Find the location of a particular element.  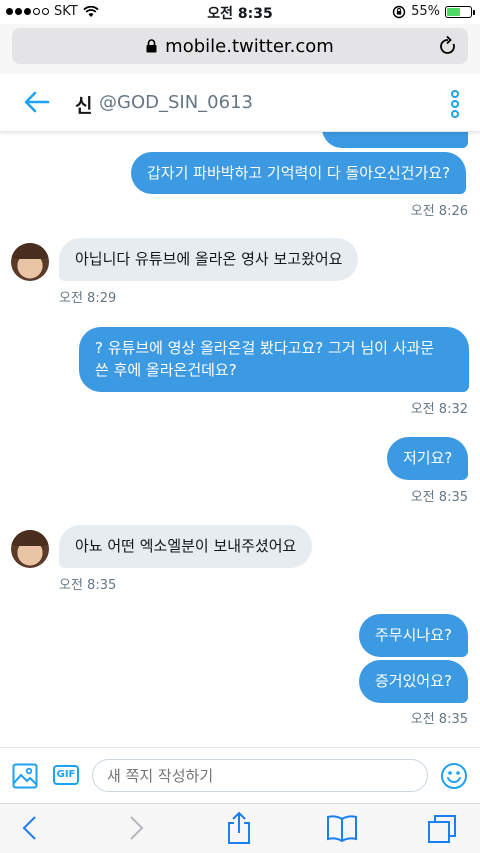

gif-icon: GIF is located at coordinates (66, 775).